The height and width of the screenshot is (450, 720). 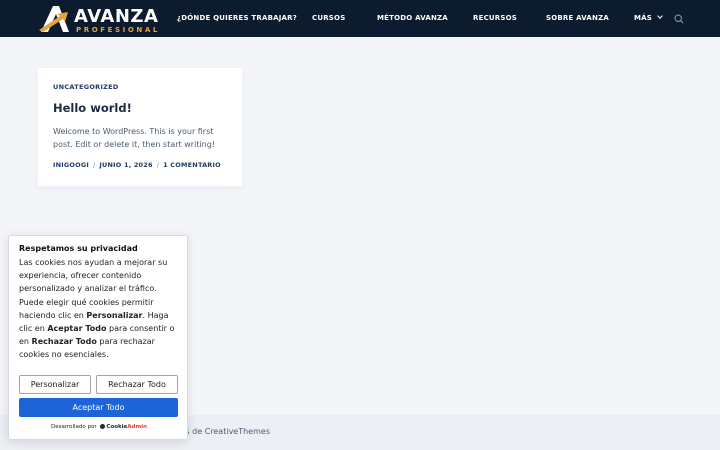 I want to click on cookieadmin-brand-part2: Admin, so click(x=137, y=427).